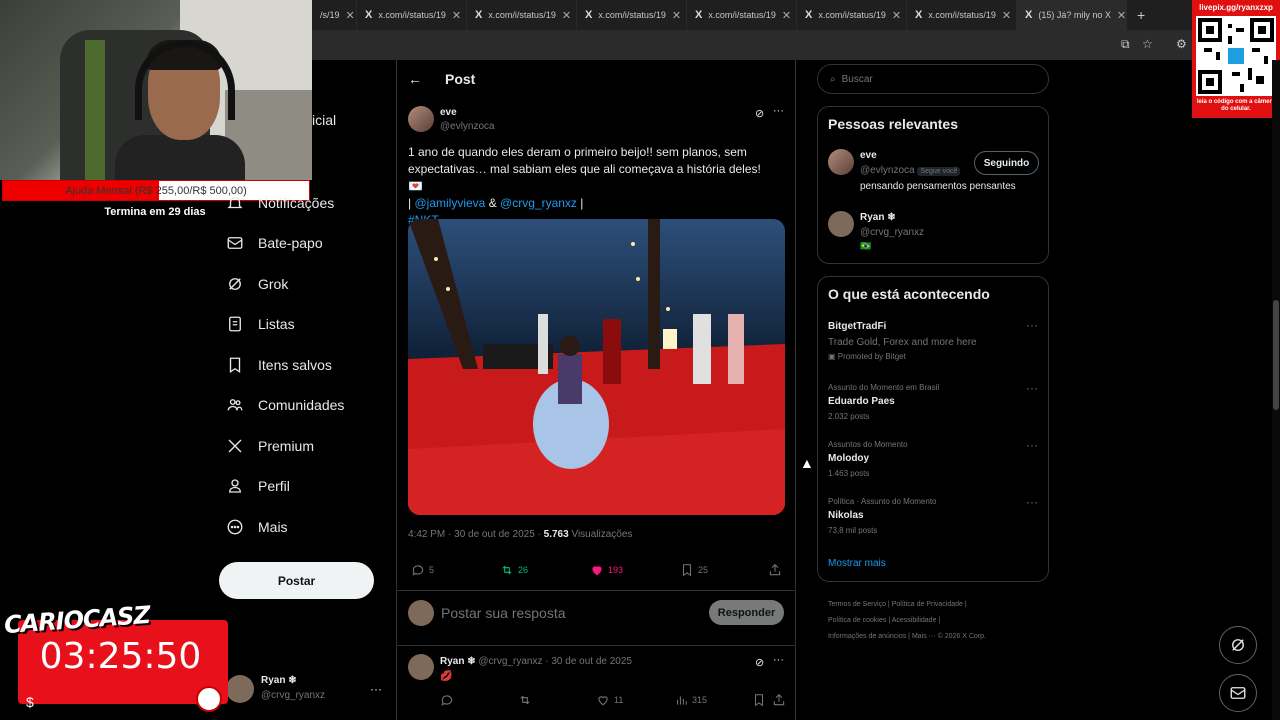  I want to click on post-timestamp: 4:42 PM · 30 de out de 2025 ·, so click(476, 534).